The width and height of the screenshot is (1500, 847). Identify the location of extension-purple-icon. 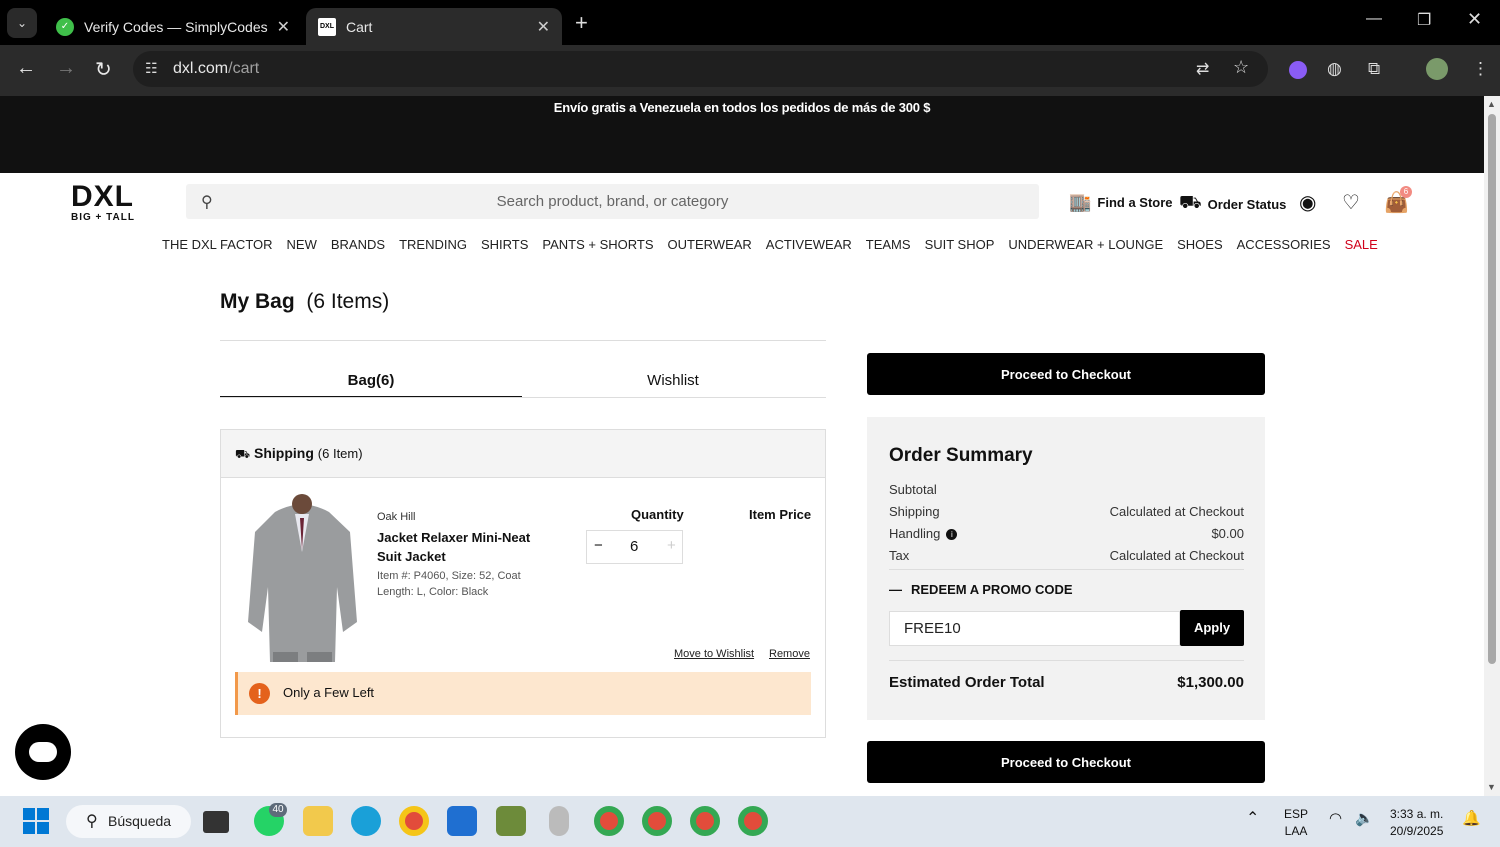
(1298, 70).